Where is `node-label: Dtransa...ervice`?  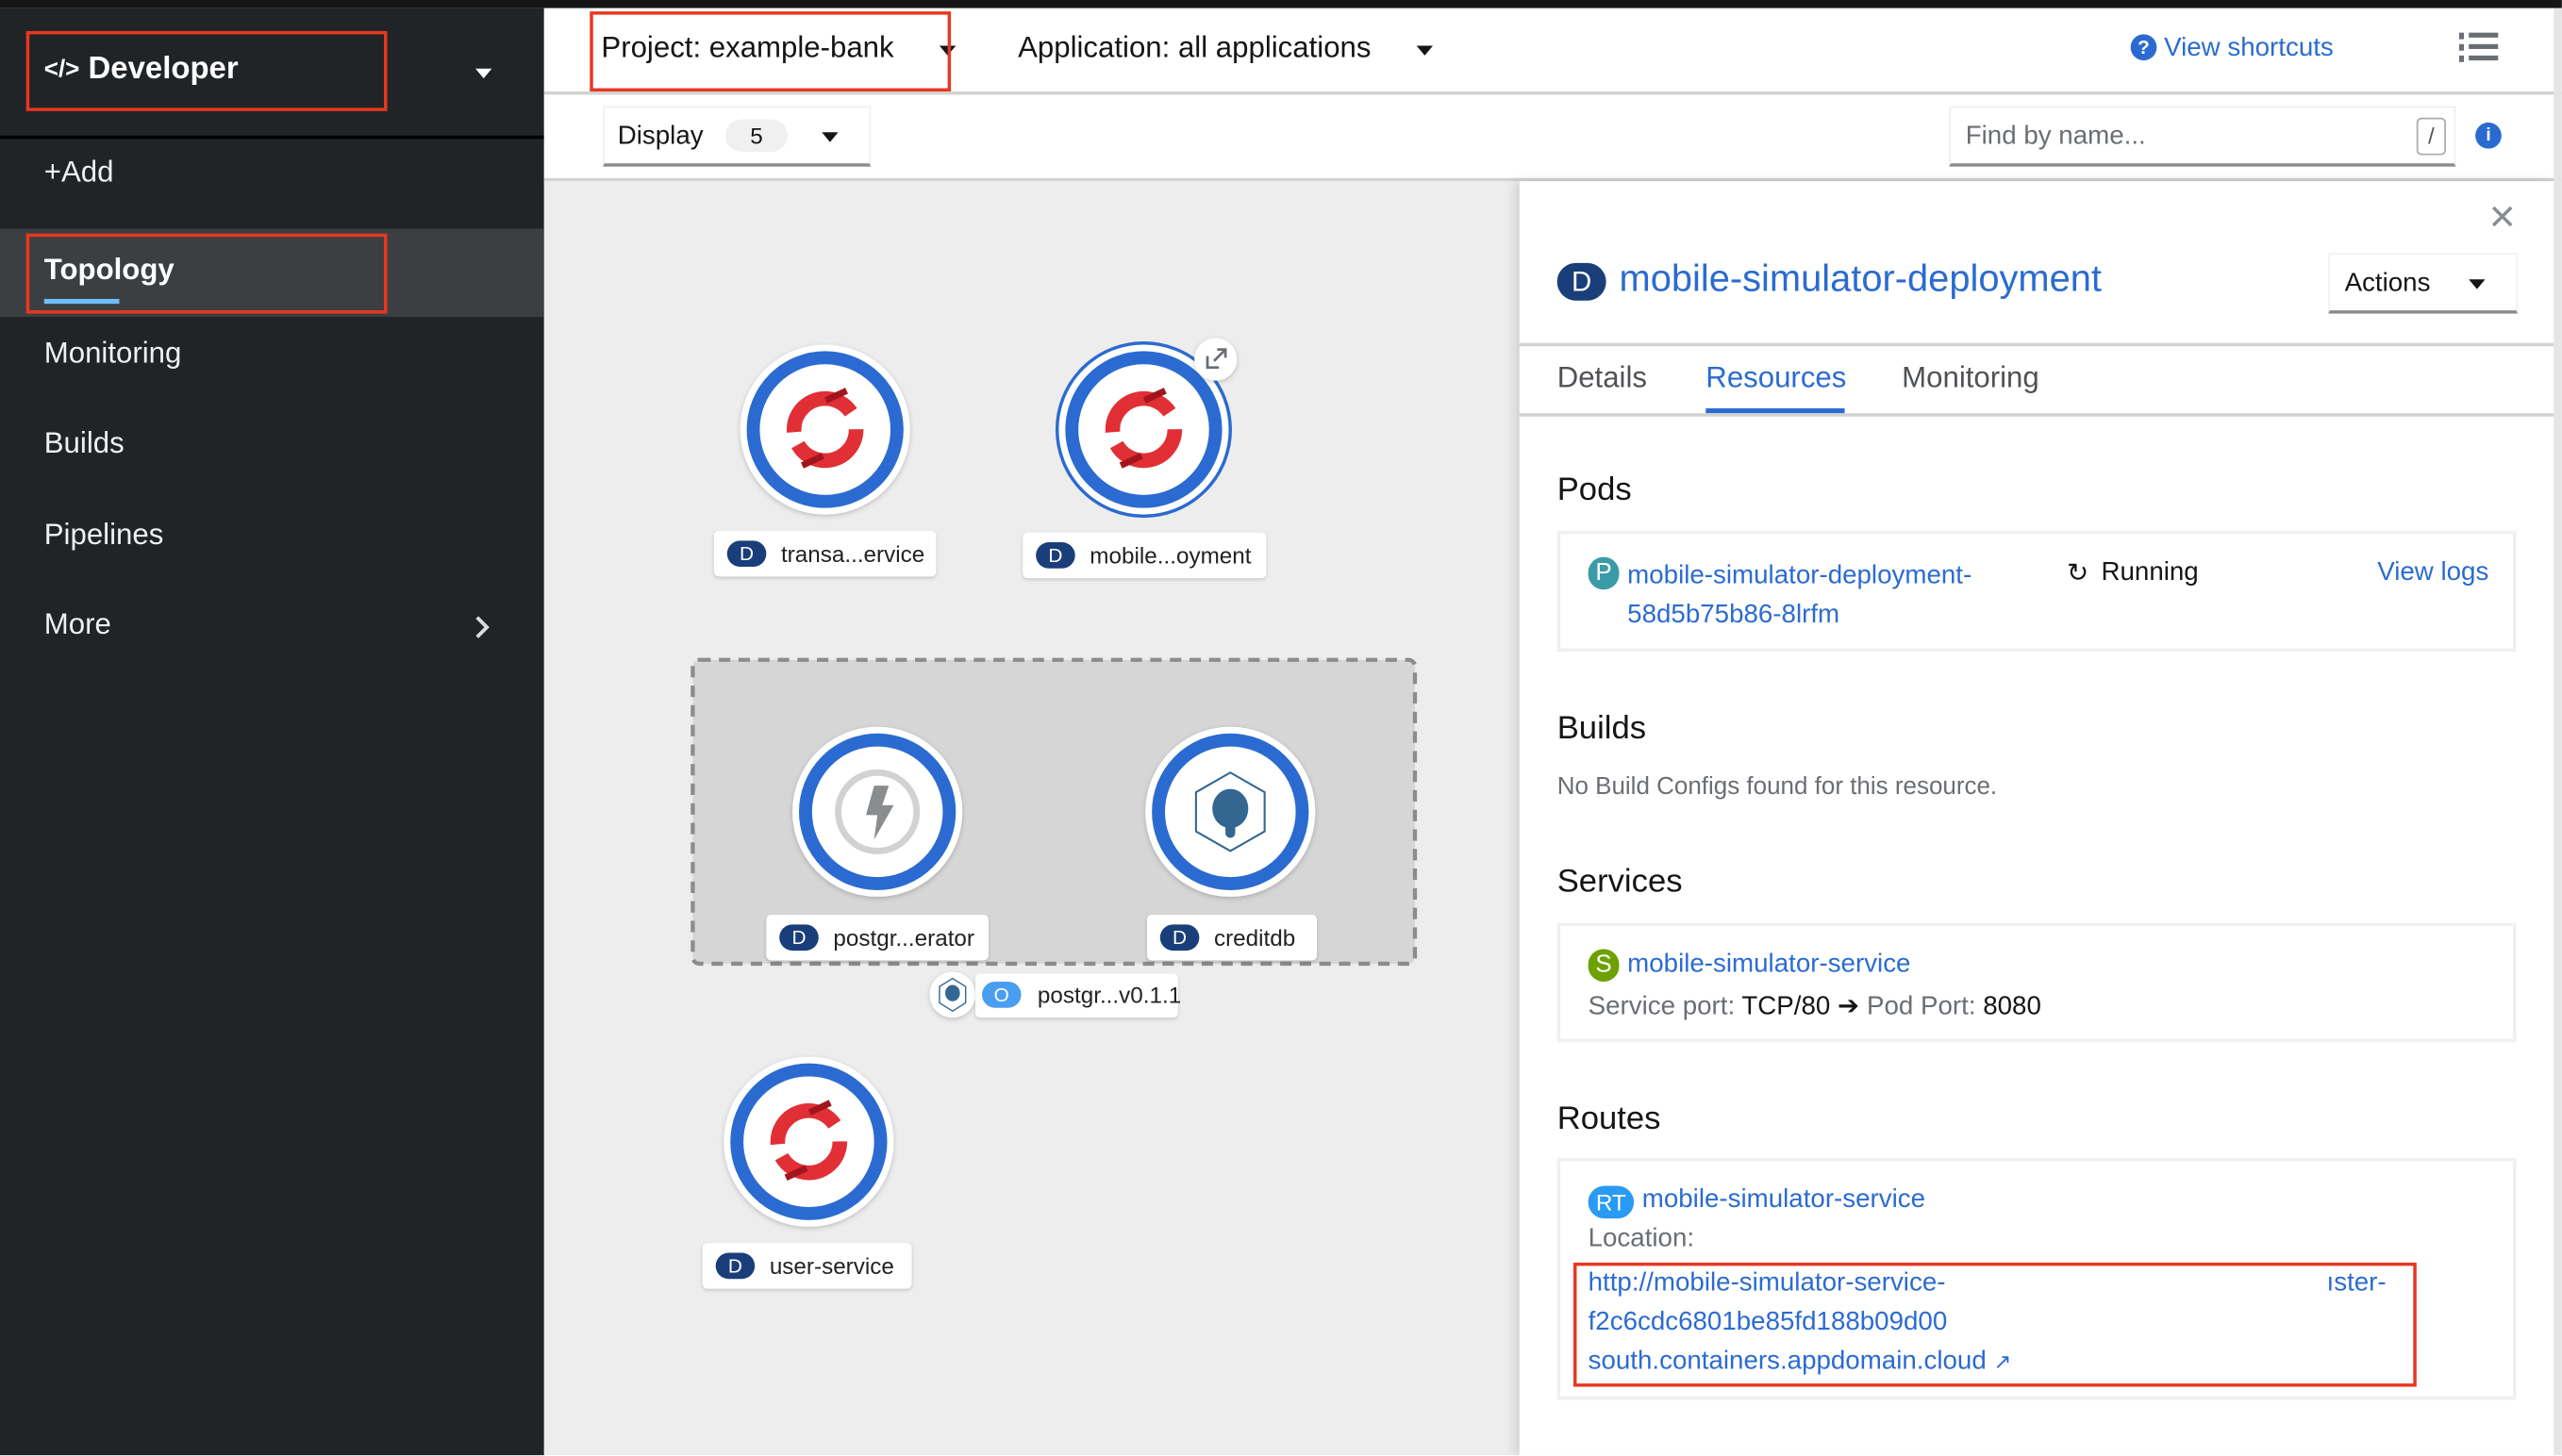 node-label: Dtransa...ervice is located at coordinates (825, 553).